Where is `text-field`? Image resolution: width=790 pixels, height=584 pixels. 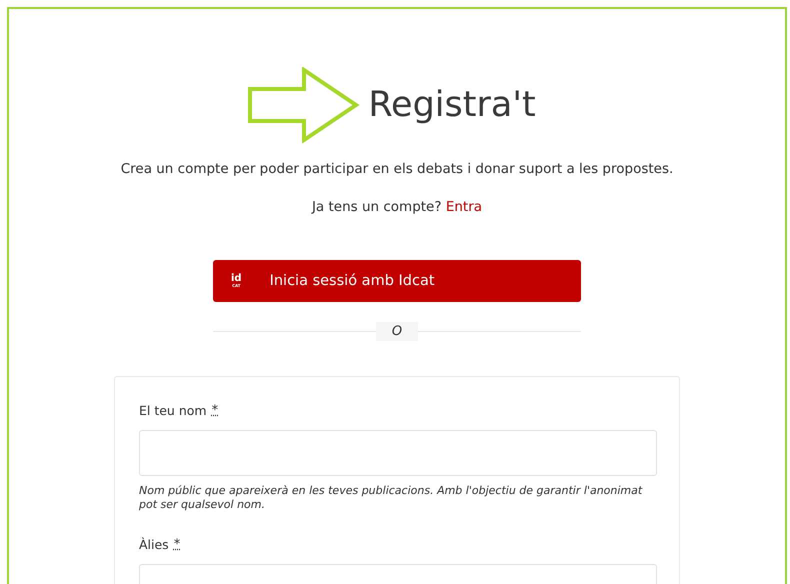
text-field is located at coordinates (398, 453).